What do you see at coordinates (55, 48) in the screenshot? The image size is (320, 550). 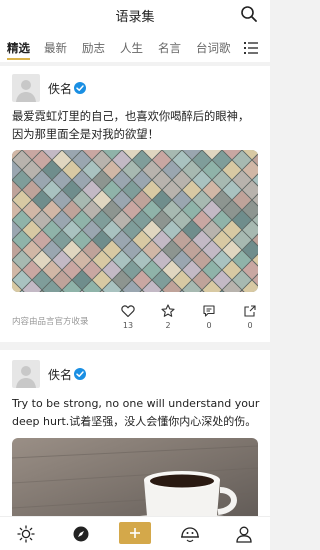 I see `tab-latest: 最新` at bounding box center [55, 48].